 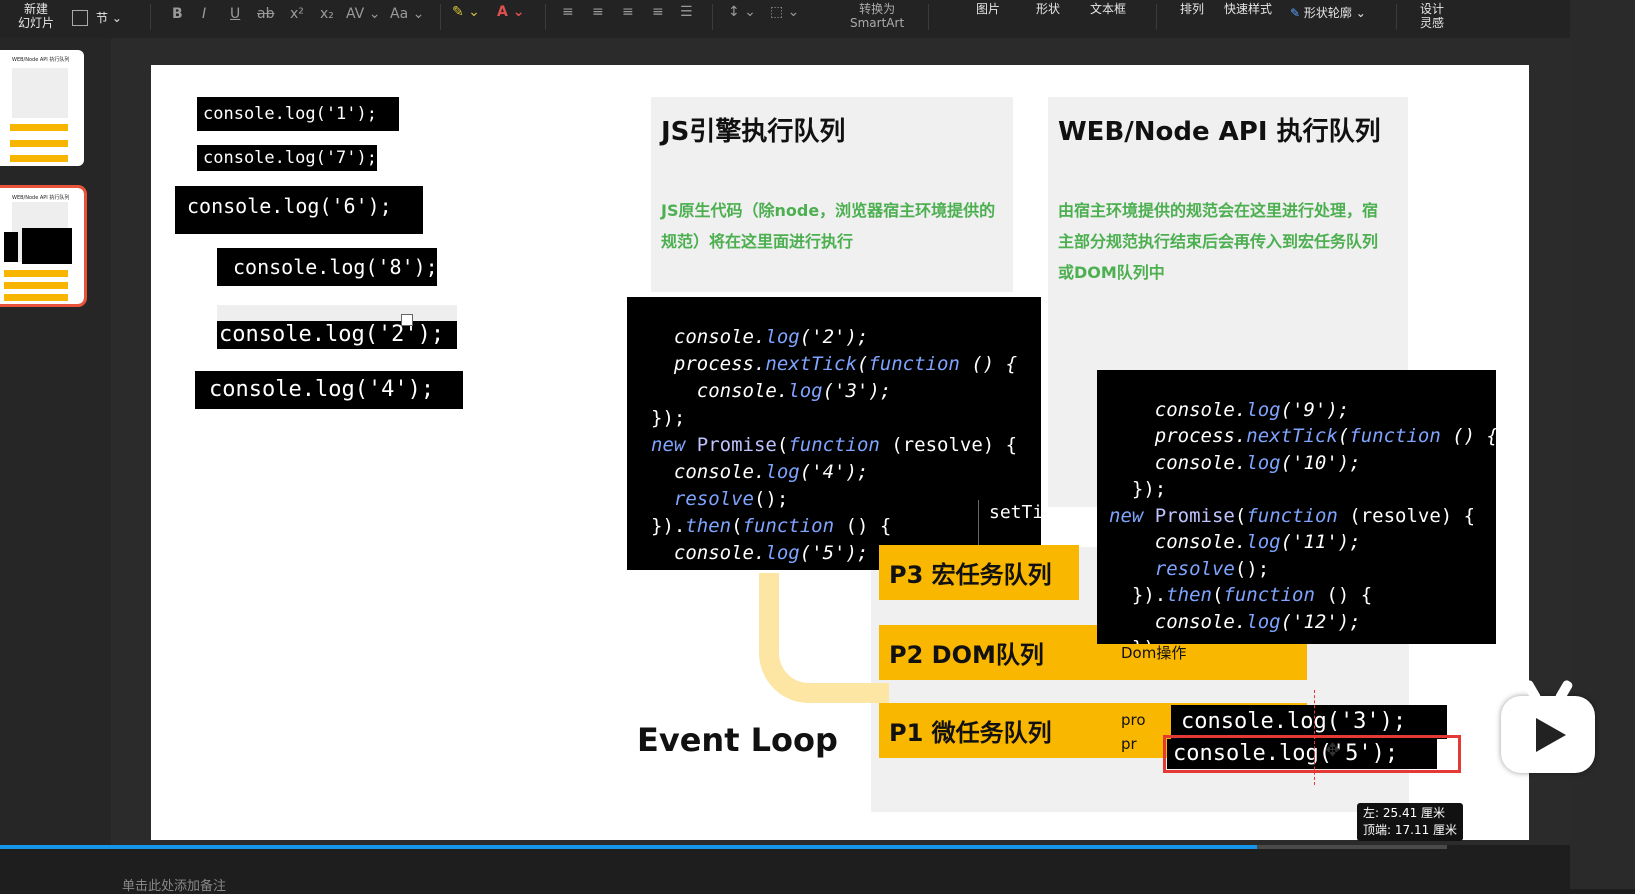 What do you see at coordinates (399, 14) in the screenshot?
I see `change-case-label: Aa` at bounding box center [399, 14].